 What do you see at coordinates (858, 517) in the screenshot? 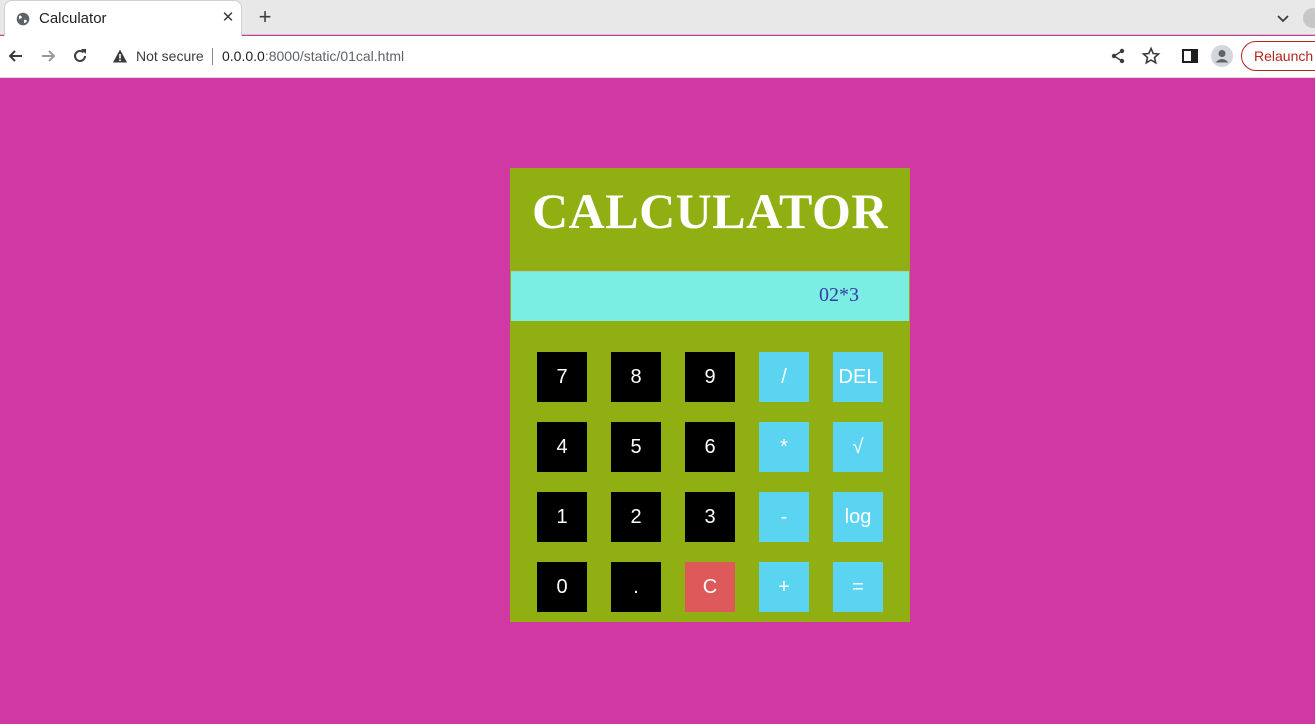
I see `log-button: log` at bounding box center [858, 517].